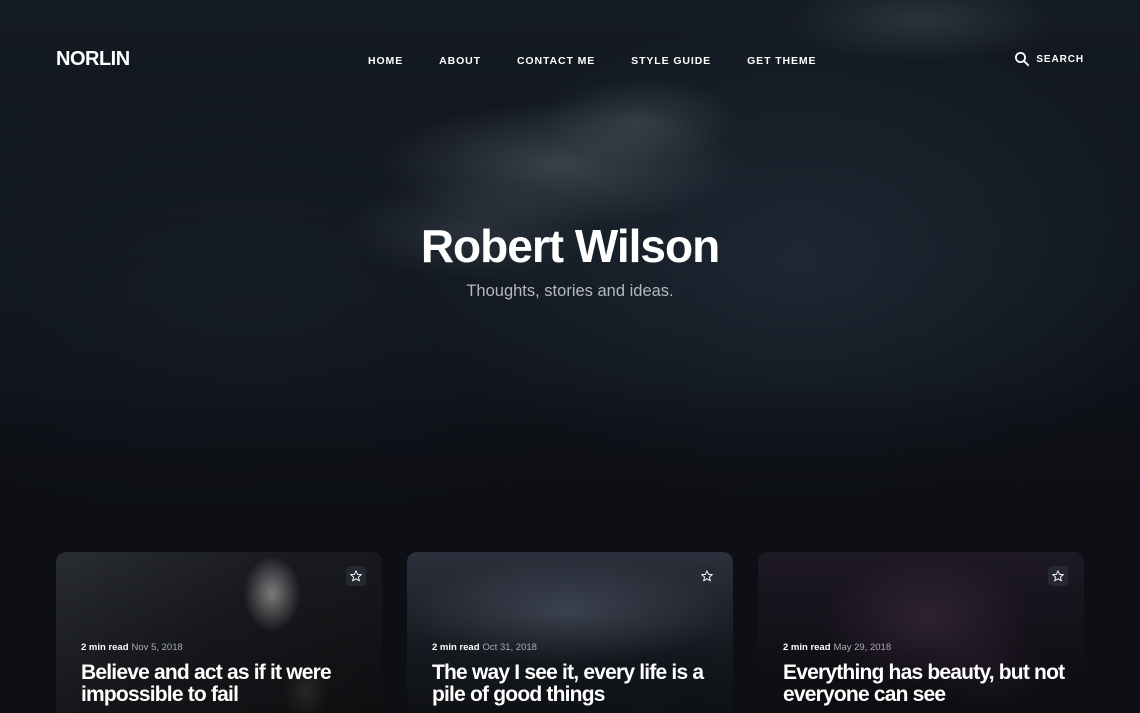  I want to click on search-label: SEARCH, so click(1060, 59).